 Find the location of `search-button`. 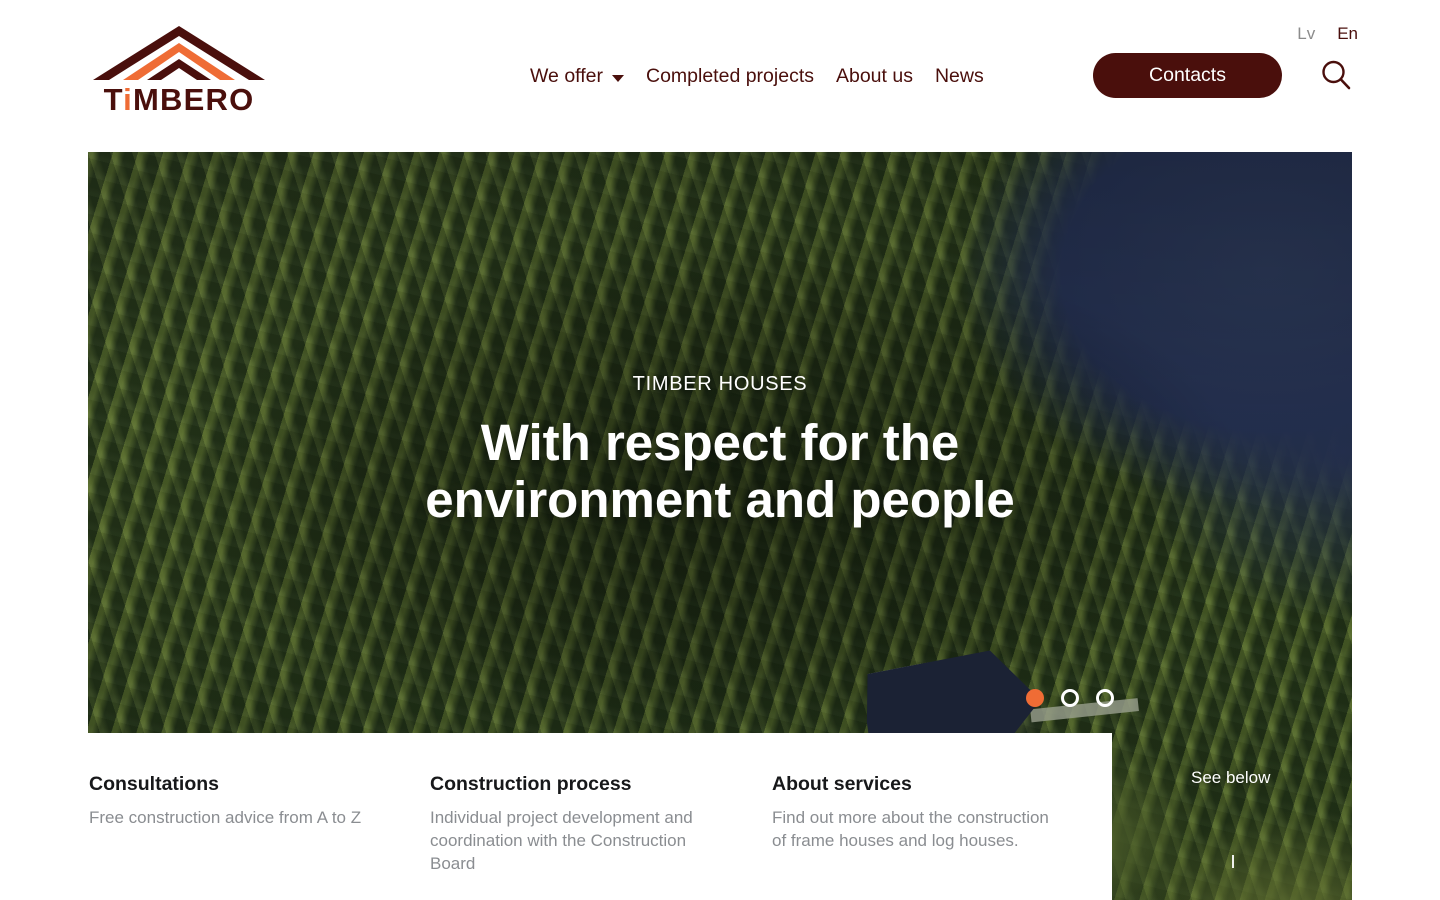

search-button is located at coordinates (1336, 75).